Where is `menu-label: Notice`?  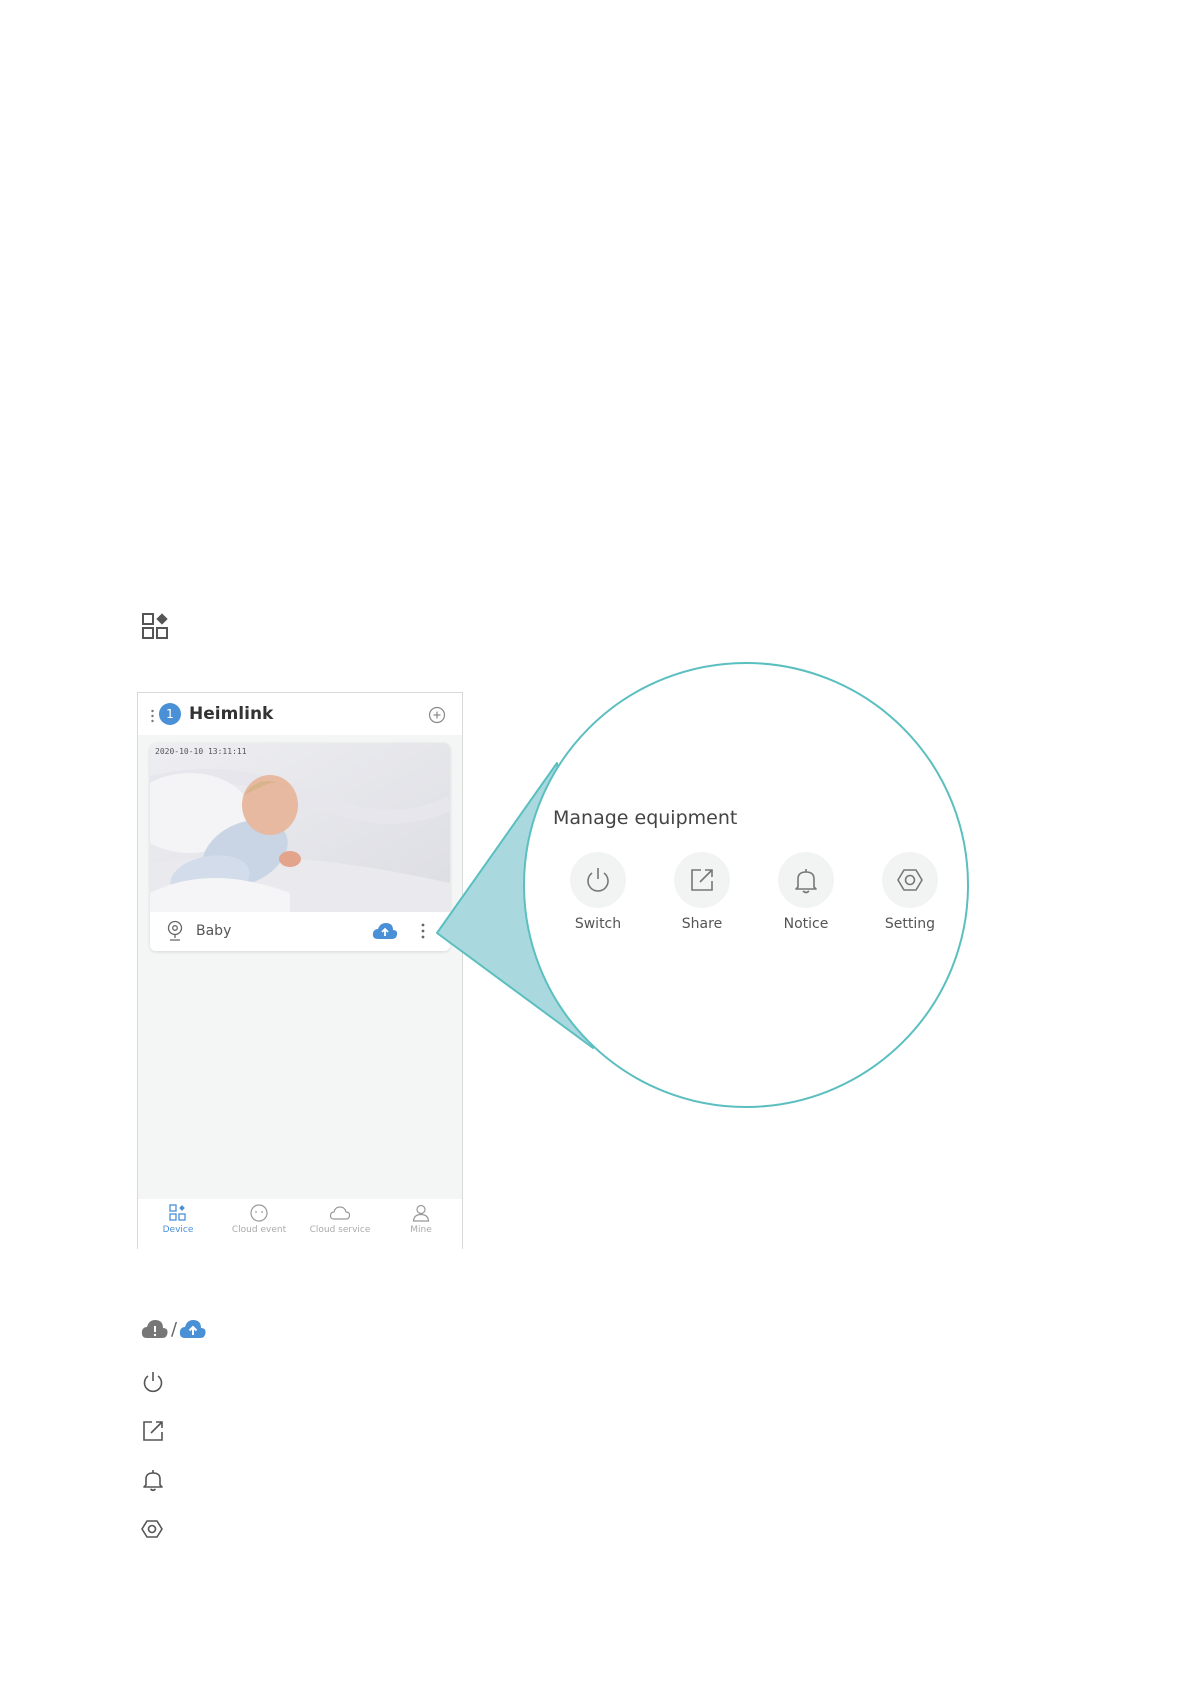
menu-label: Notice is located at coordinates (806, 924).